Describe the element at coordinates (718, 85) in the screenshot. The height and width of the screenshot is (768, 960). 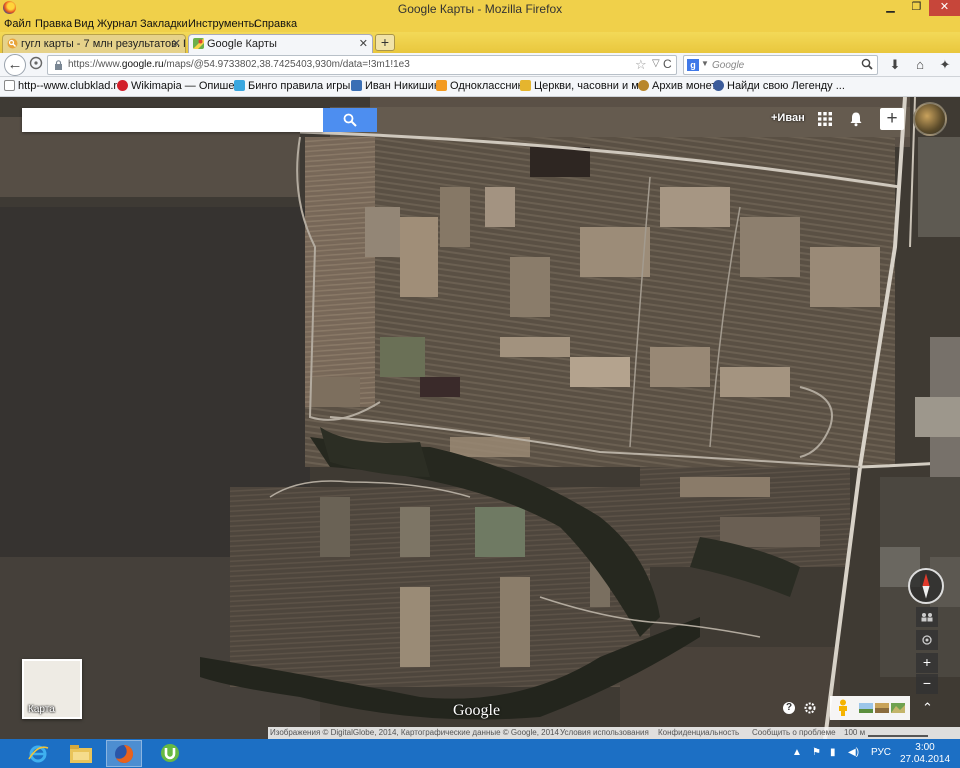
I see `legend-icon` at that location.